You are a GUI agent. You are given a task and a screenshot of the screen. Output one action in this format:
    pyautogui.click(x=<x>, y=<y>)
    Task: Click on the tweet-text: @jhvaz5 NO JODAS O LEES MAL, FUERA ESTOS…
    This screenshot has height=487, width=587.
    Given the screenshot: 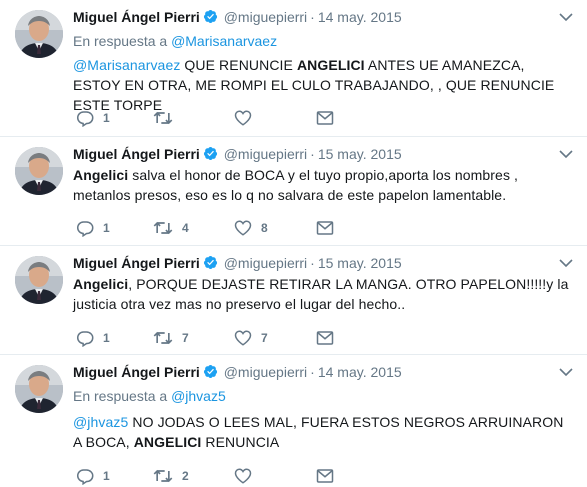 What is the action you would take?
    pyautogui.click(x=321, y=432)
    